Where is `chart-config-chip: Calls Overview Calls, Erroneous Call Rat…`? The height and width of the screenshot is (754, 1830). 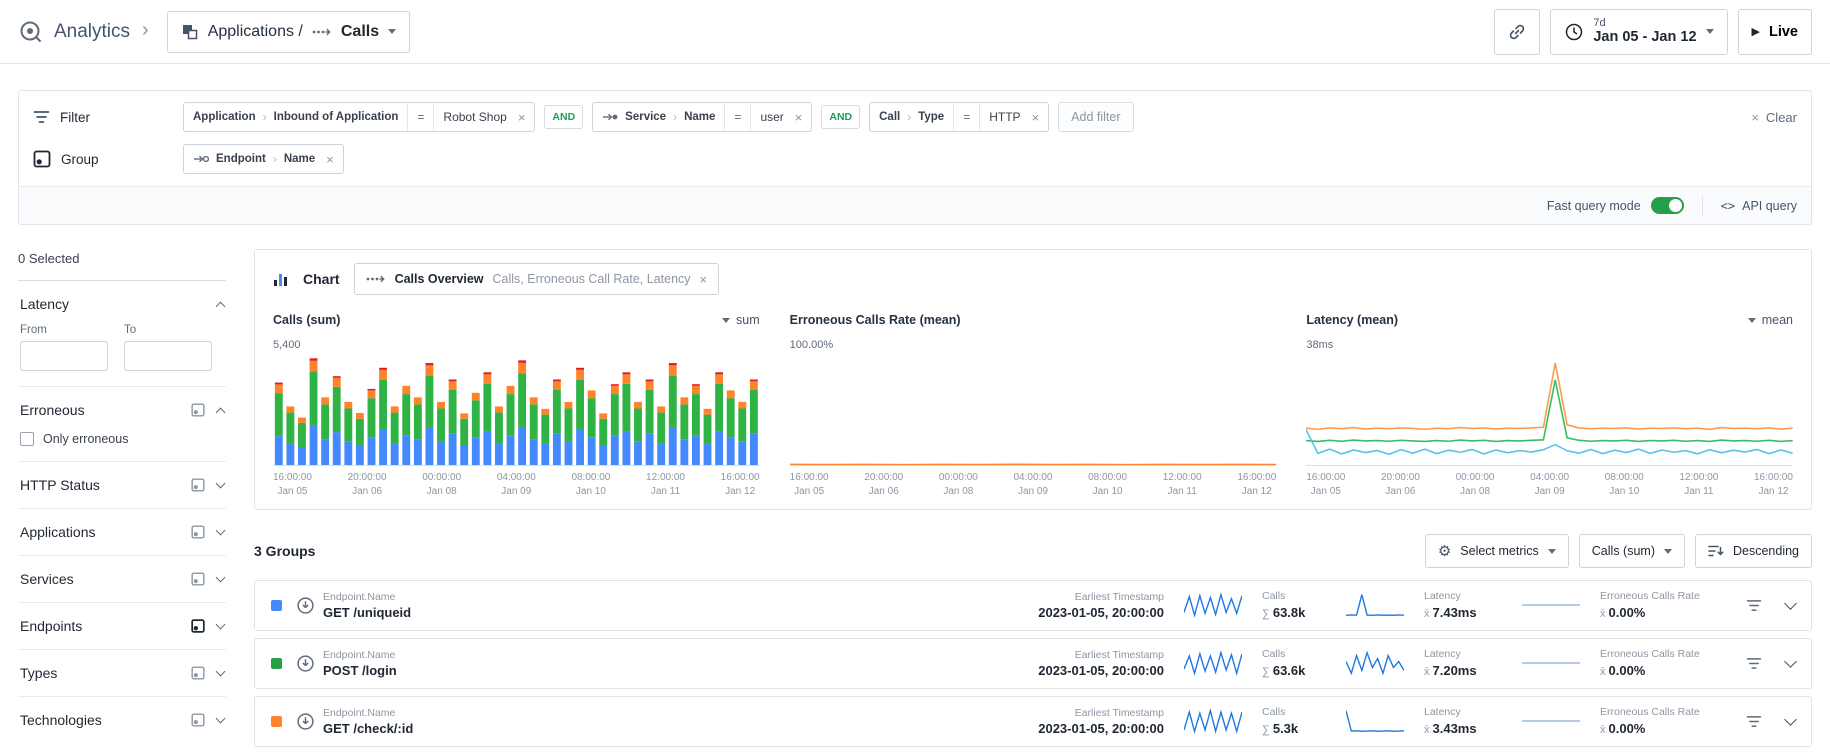
chart-config-chip: Calls Overview Calls, Erroneous Call Rat… is located at coordinates (536, 279).